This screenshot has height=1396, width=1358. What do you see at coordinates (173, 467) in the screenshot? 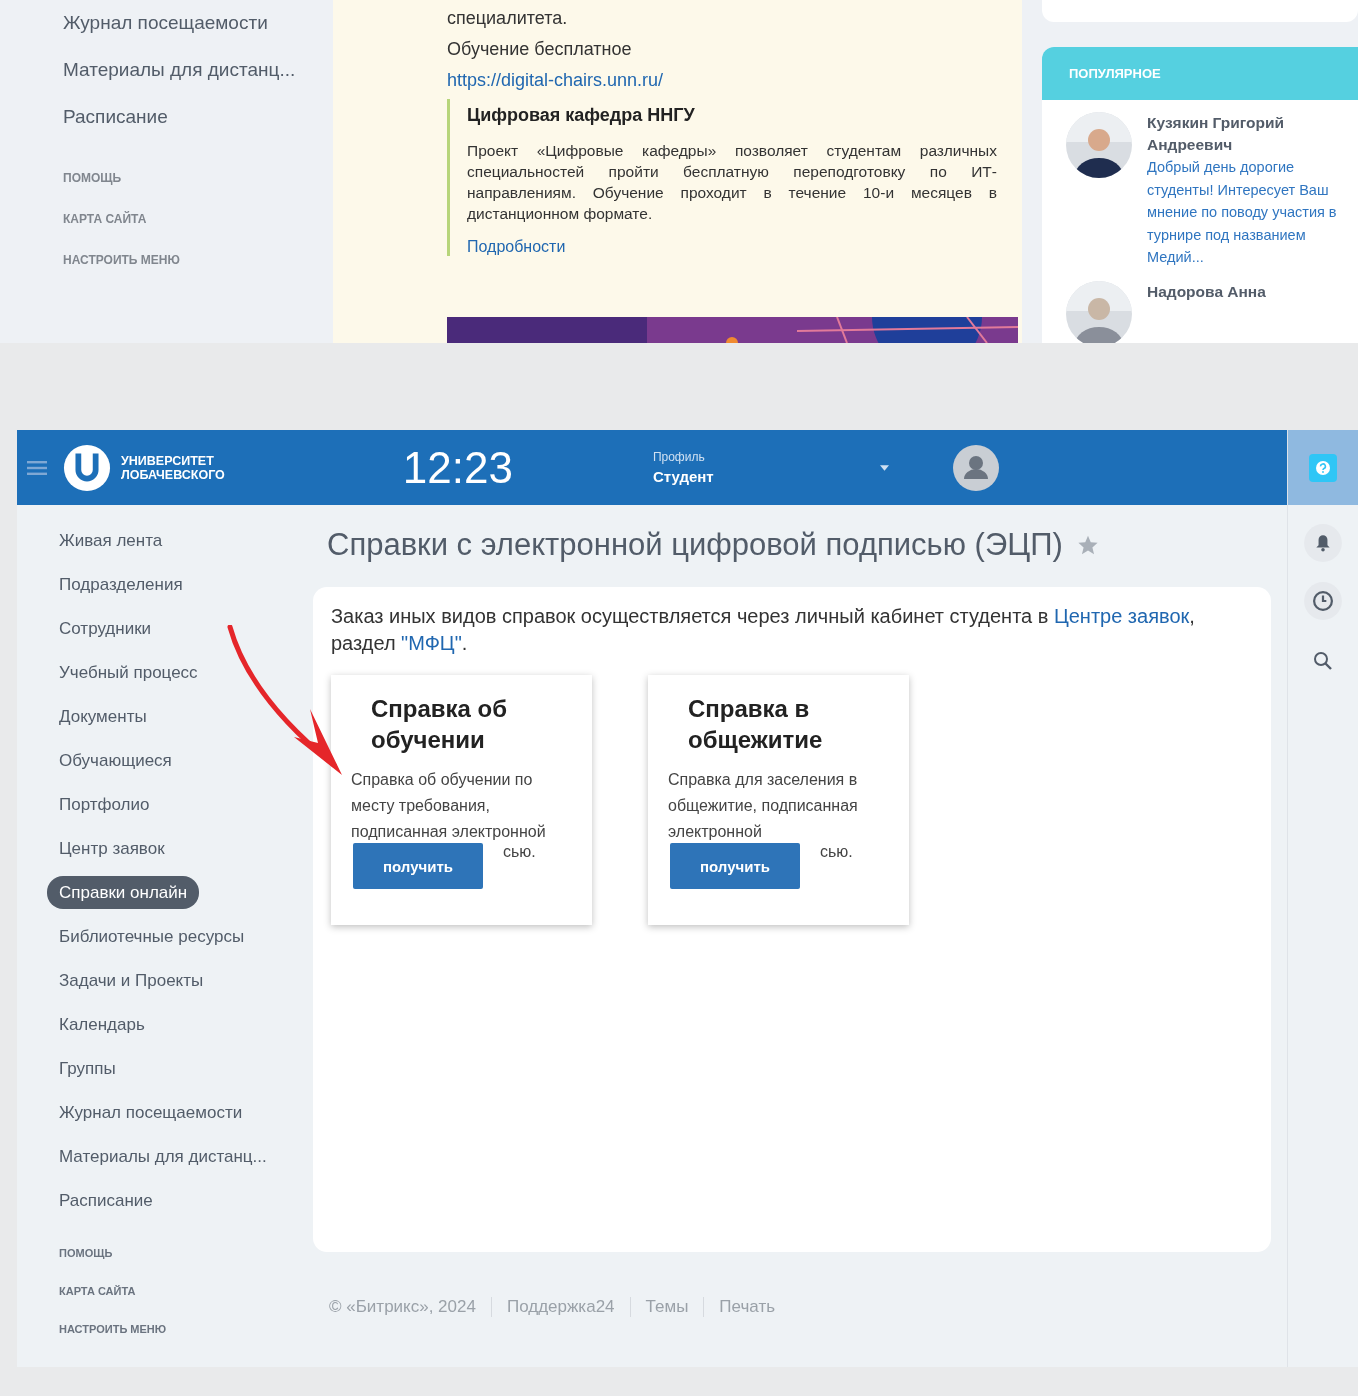
I see `logo-text: УНИВЕРСИТЕТ ЛОБАЧЕВСКОГО` at bounding box center [173, 467].